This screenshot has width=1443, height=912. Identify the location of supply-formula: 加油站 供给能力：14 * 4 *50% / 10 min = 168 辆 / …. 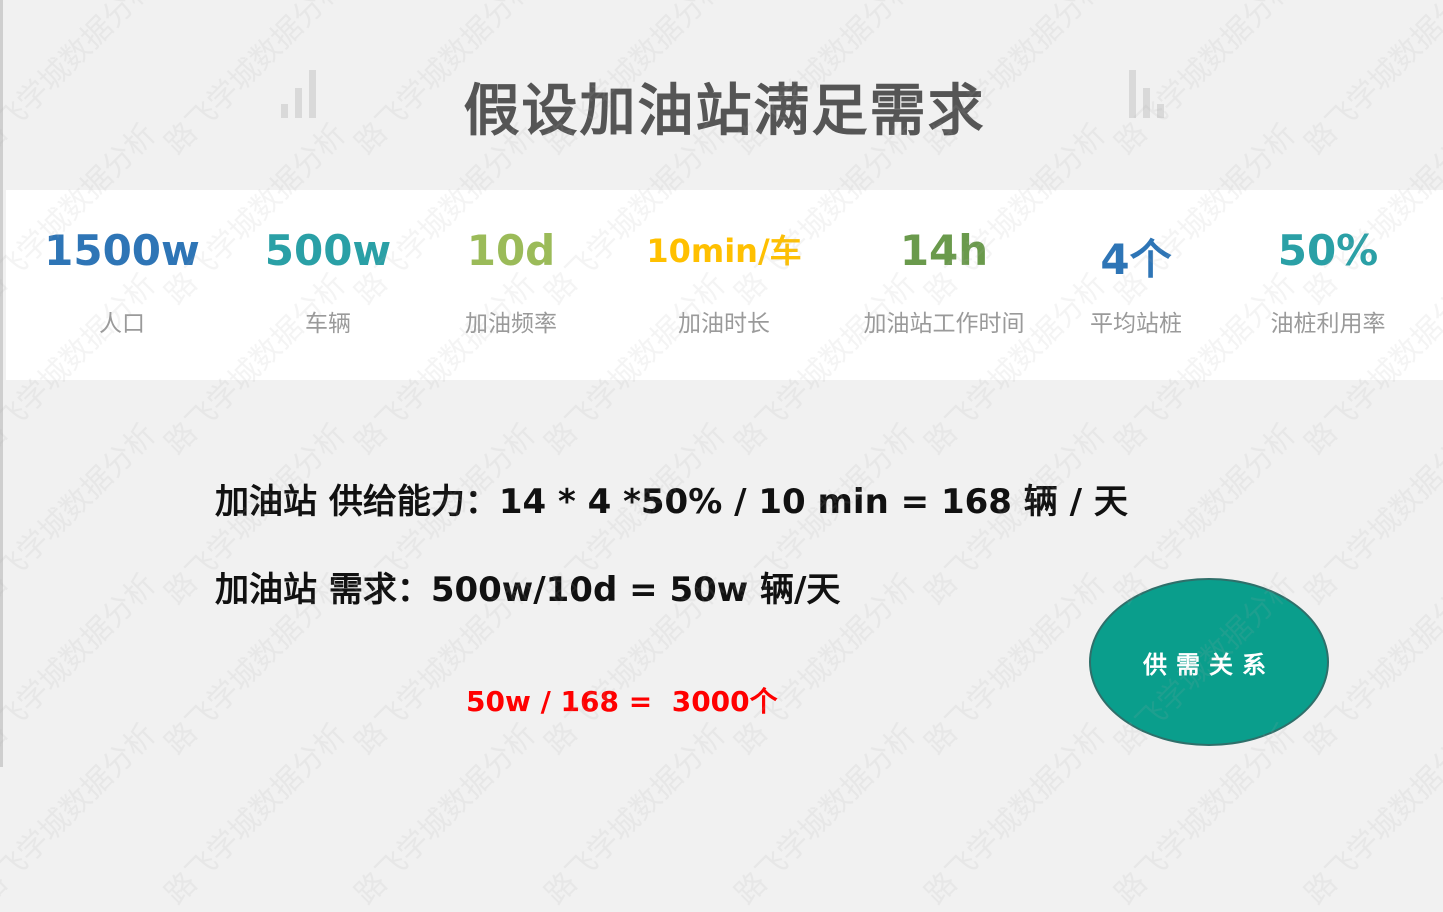
(671, 502).